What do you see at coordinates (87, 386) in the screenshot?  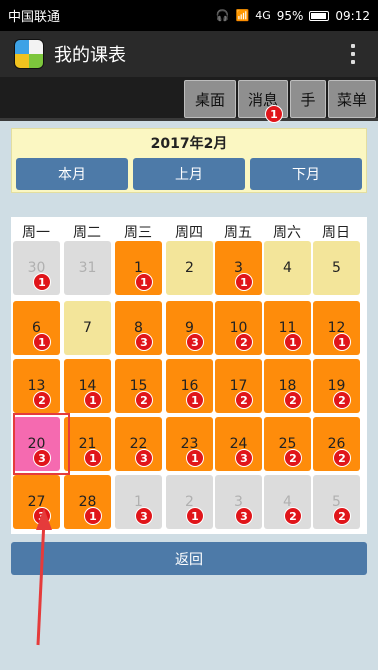 I see `calendar-day-cell: 14 1` at bounding box center [87, 386].